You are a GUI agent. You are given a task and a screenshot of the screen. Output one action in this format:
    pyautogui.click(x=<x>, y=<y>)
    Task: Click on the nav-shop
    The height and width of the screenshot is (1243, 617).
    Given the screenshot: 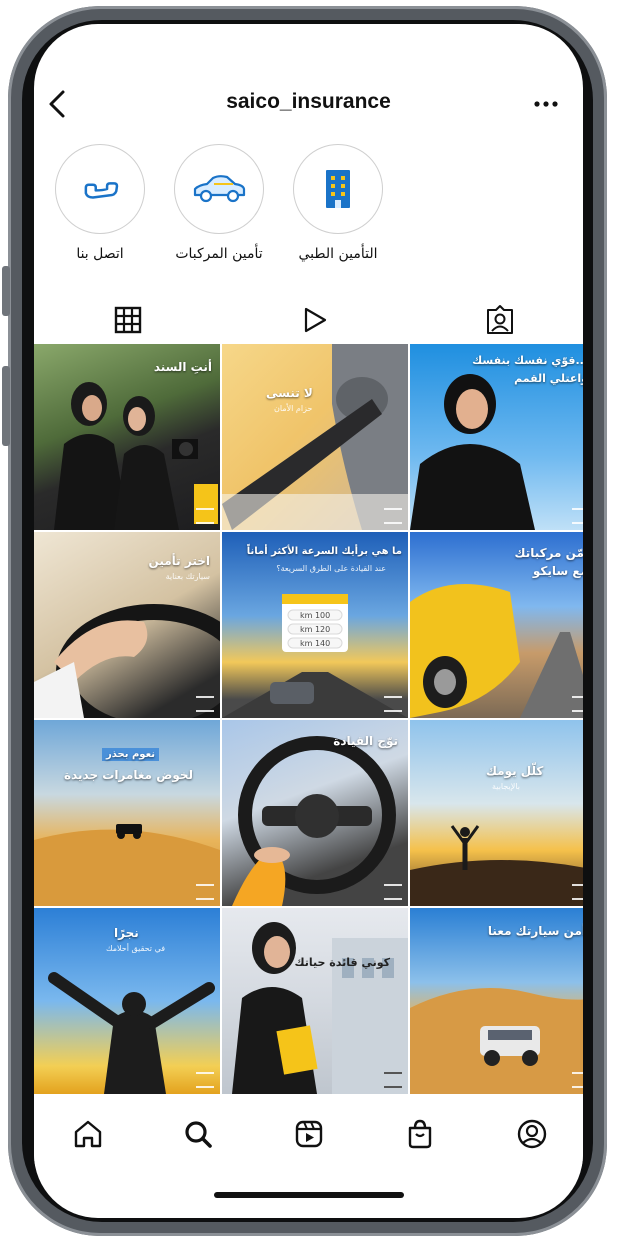 What is the action you would take?
    pyautogui.click(x=420, y=1134)
    